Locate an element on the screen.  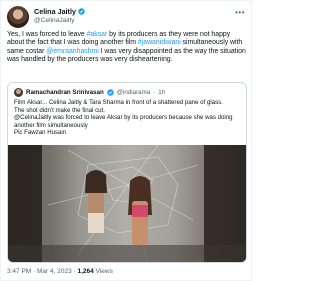
quoted-line: Pic Fawzan Husain is located at coordinates (40, 133).